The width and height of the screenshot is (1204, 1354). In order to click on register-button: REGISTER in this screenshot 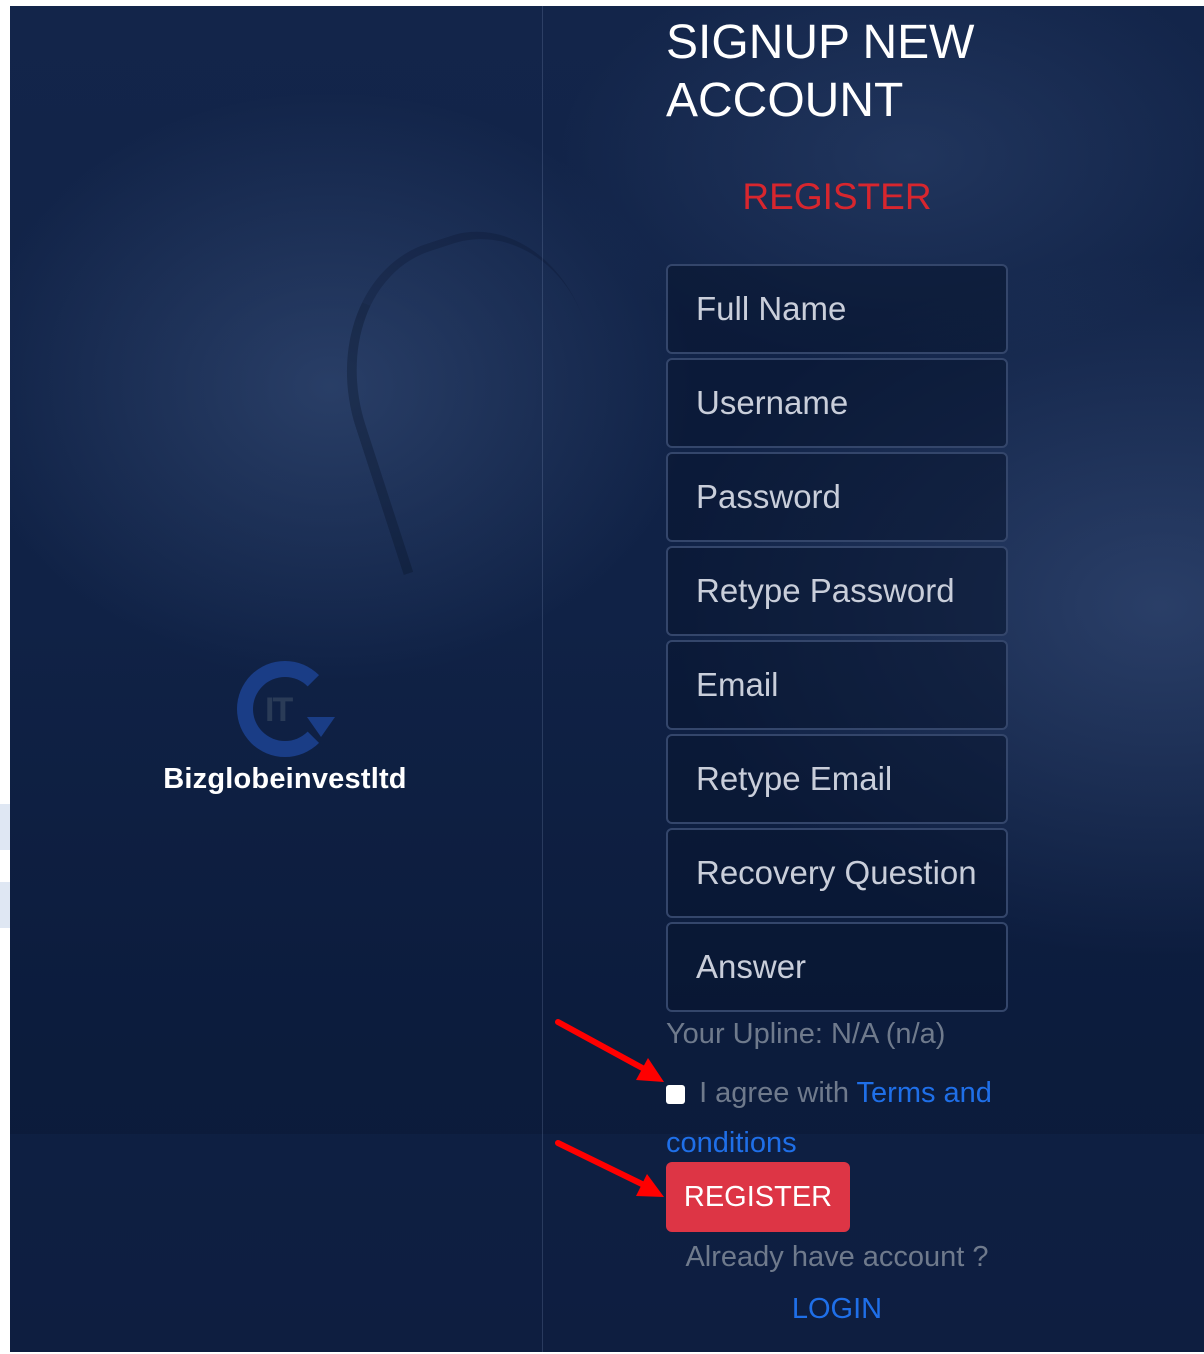, I will do `click(758, 1197)`.